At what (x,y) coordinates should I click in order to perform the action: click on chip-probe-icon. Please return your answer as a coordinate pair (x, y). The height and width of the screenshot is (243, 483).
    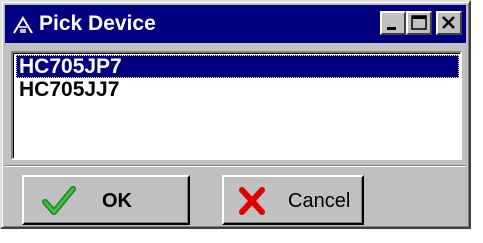
    Looking at the image, I should click on (23, 25).